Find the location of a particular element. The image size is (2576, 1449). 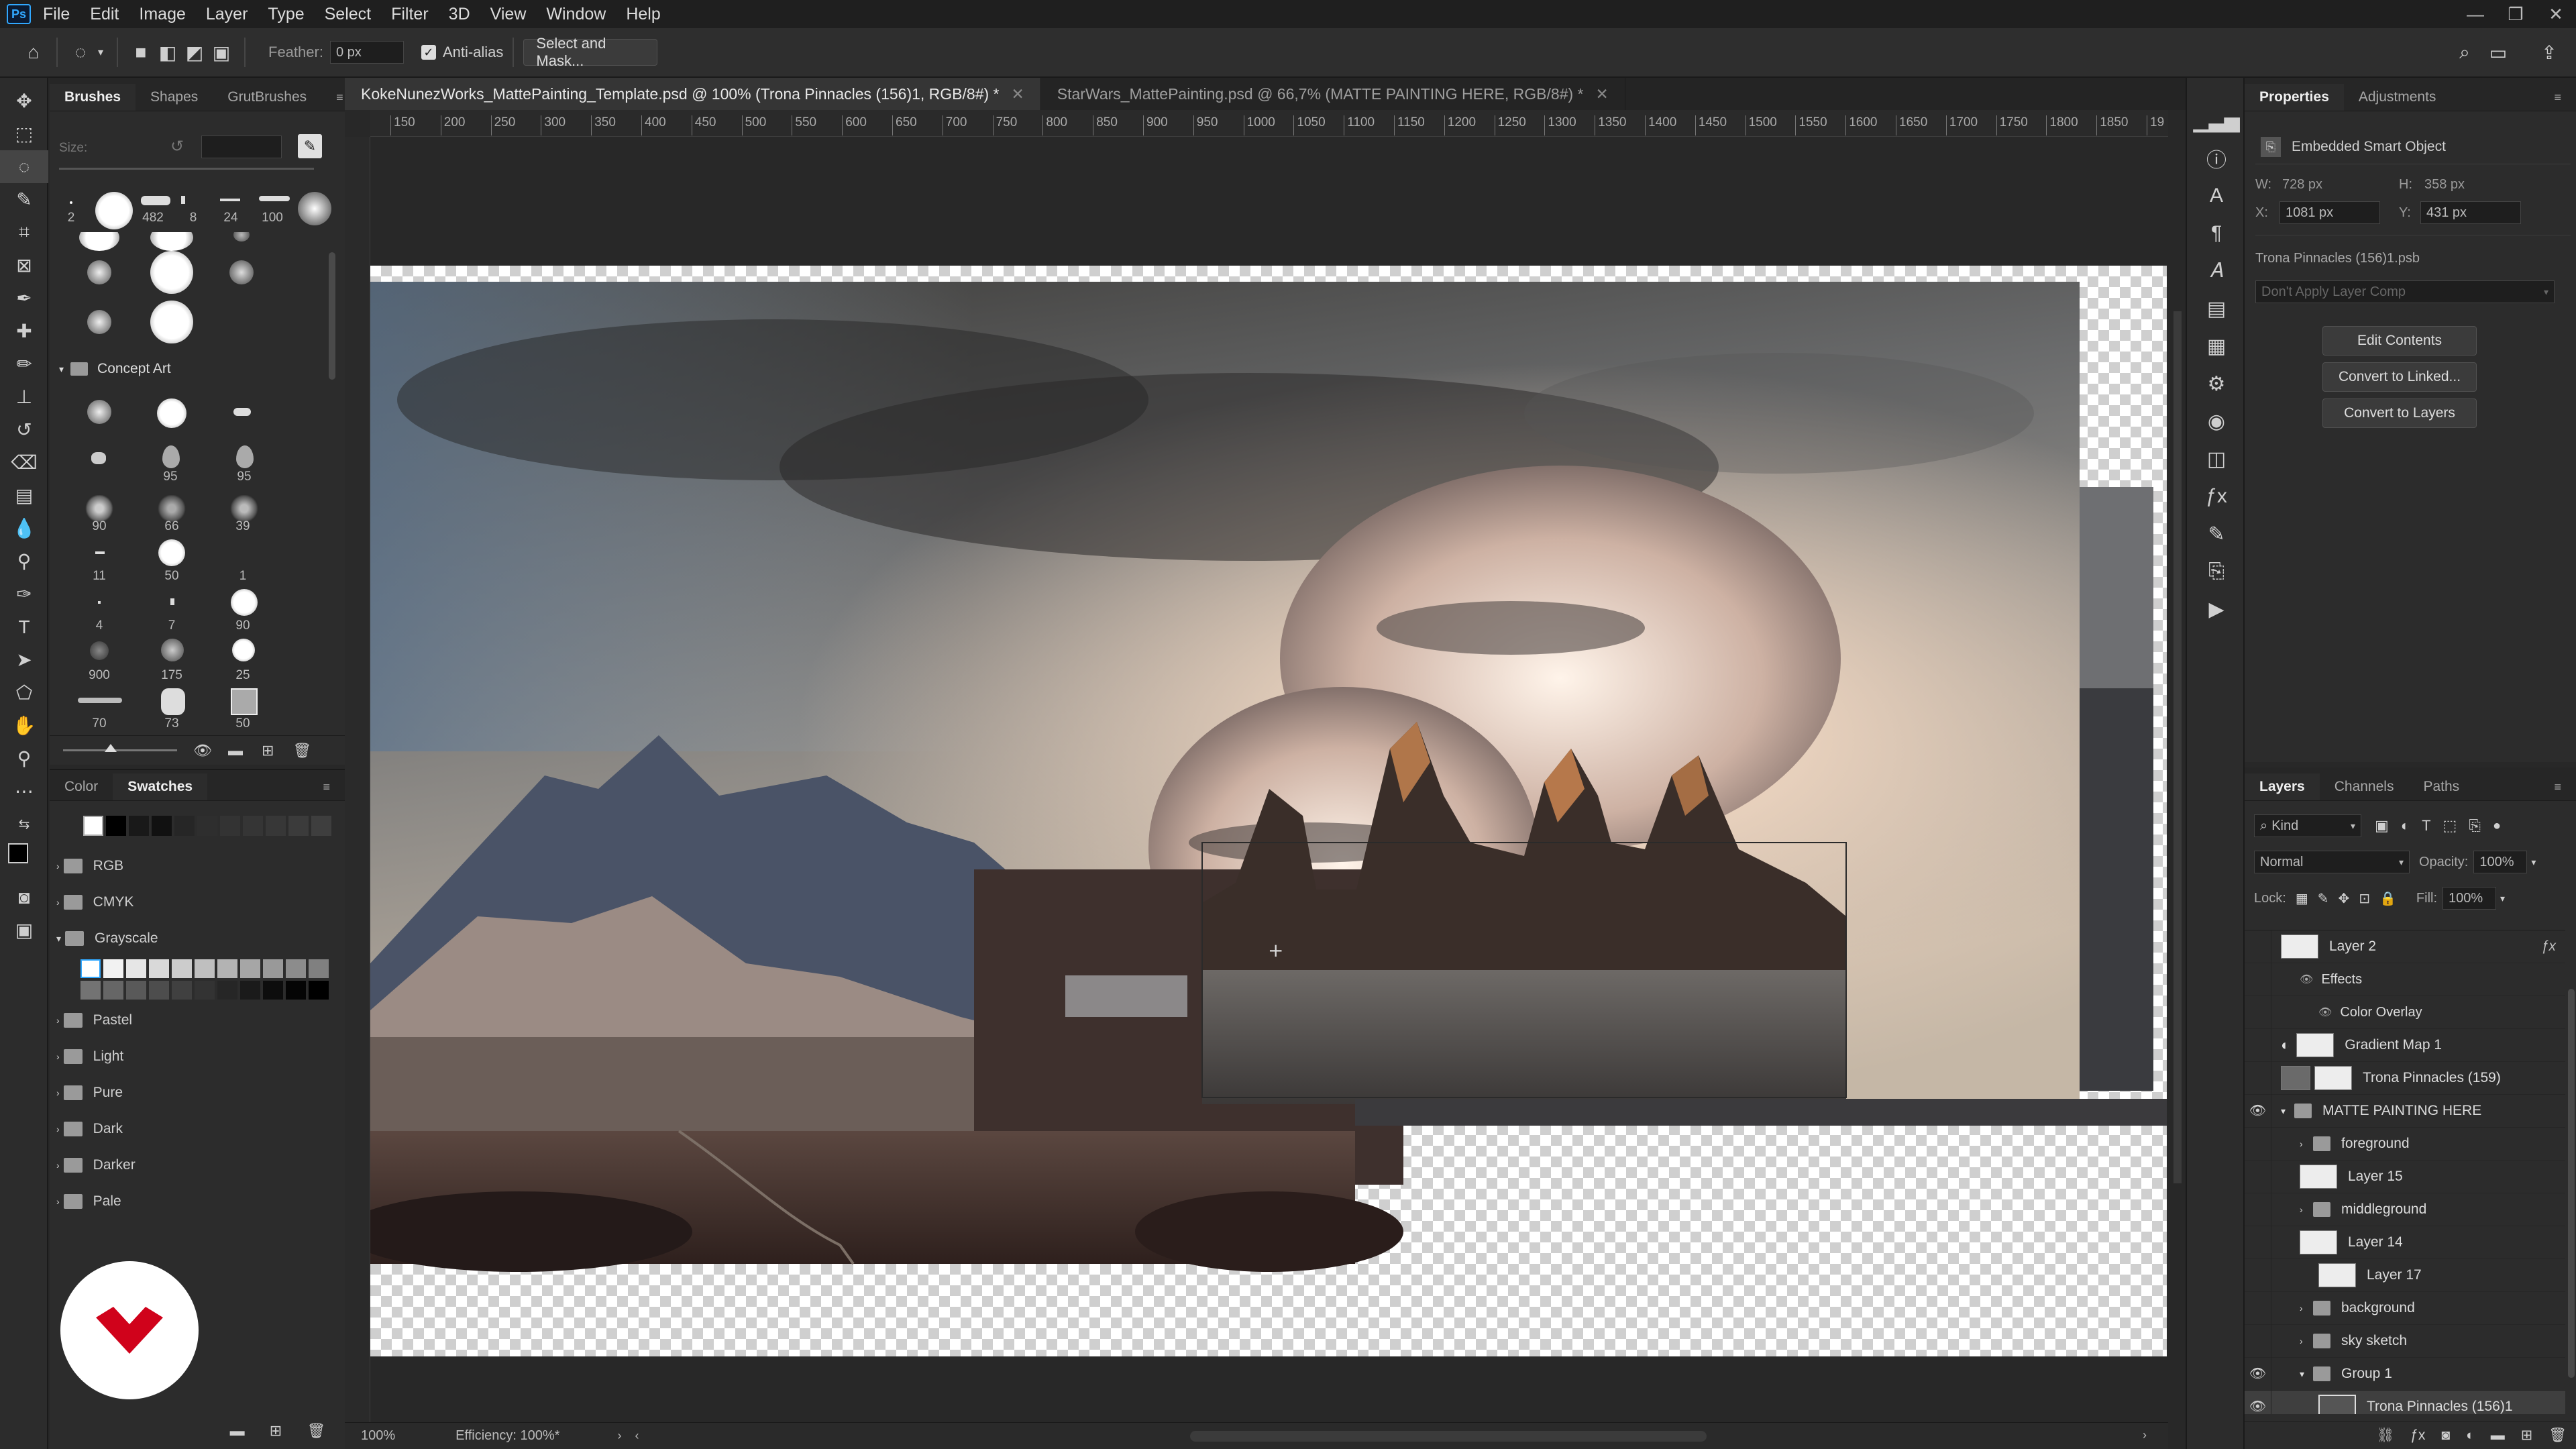

properties-icon: ⚙ is located at coordinates (2216, 383).